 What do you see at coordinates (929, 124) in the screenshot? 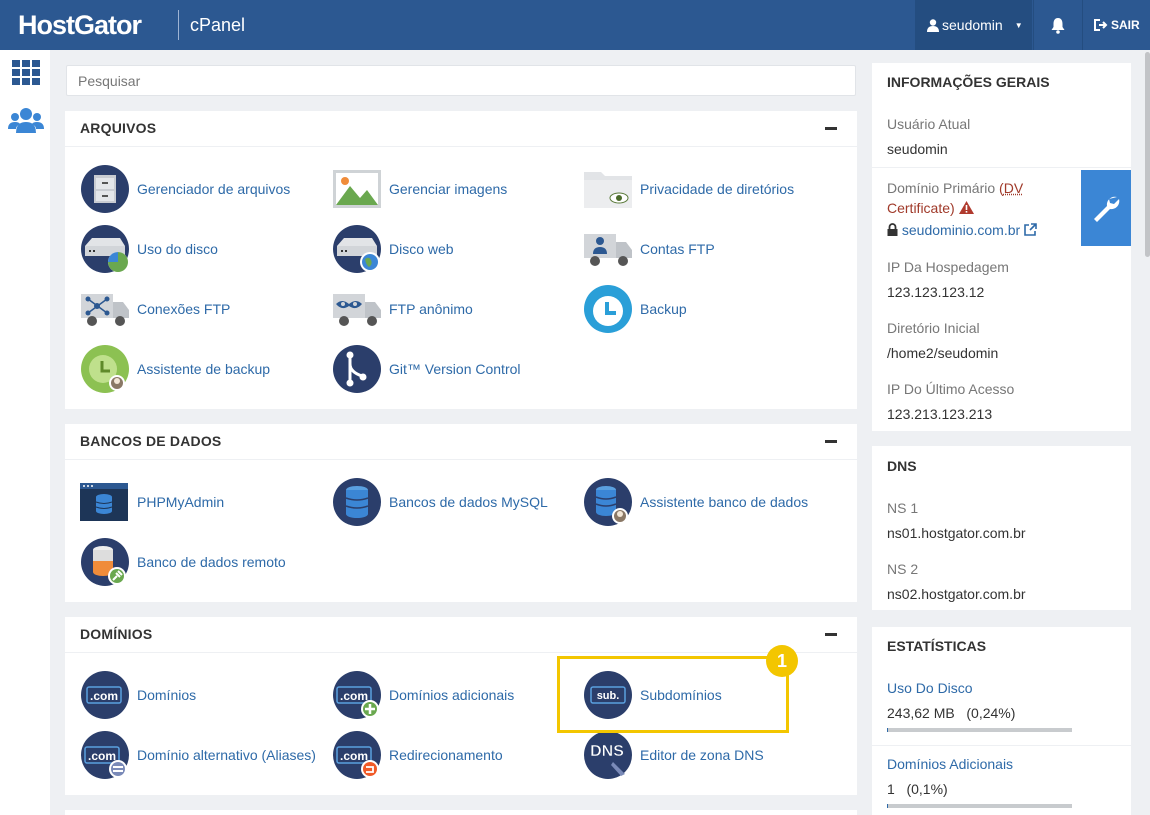
I see `current-user-label: Usuário Atual` at bounding box center [929, 124].